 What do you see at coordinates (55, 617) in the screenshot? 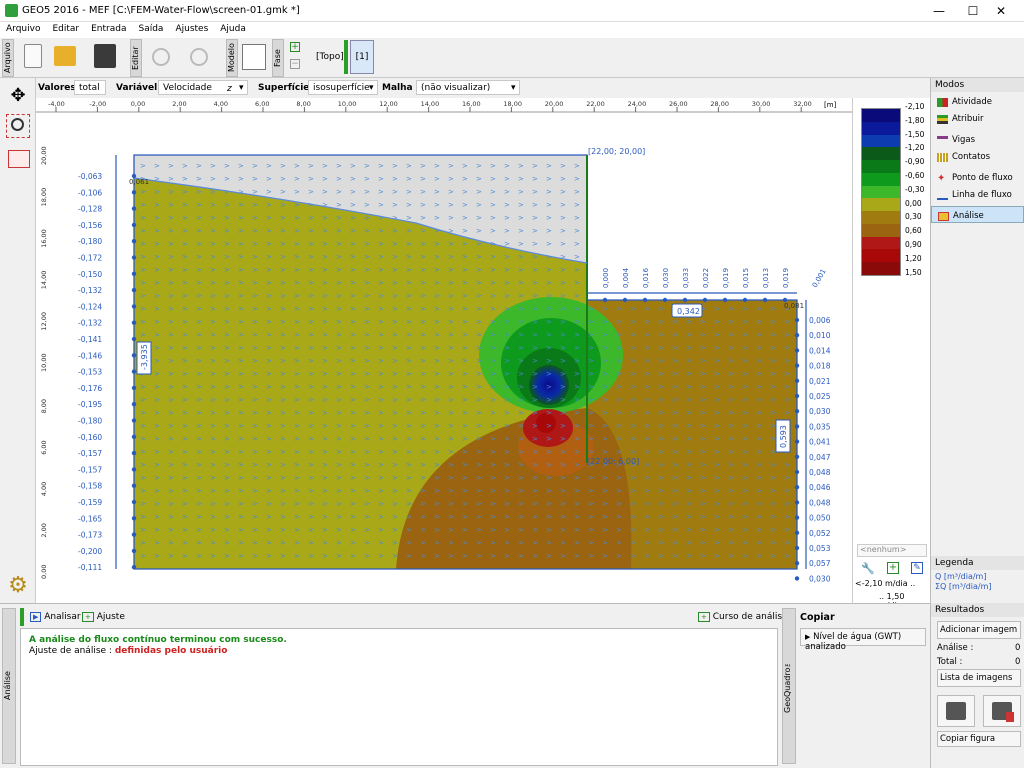
I see `analisar-button: ▶ Analisar` at bounding box center [55, 617].